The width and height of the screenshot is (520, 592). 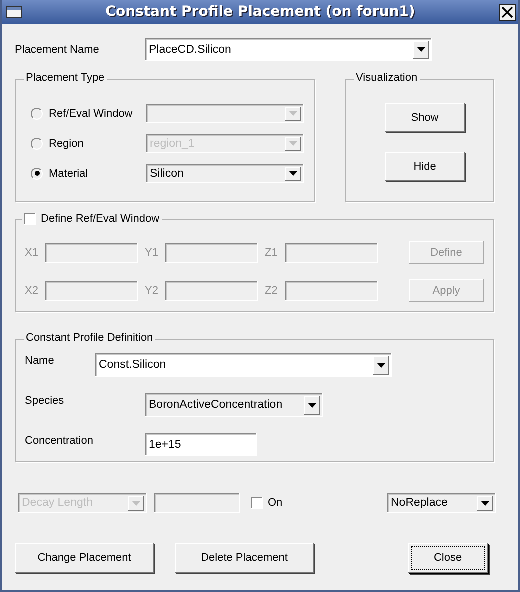 What do you see at coordinates (275, 503) in the screenshot?
I see `checkbox-label: On` at bounding box center [275, 503].